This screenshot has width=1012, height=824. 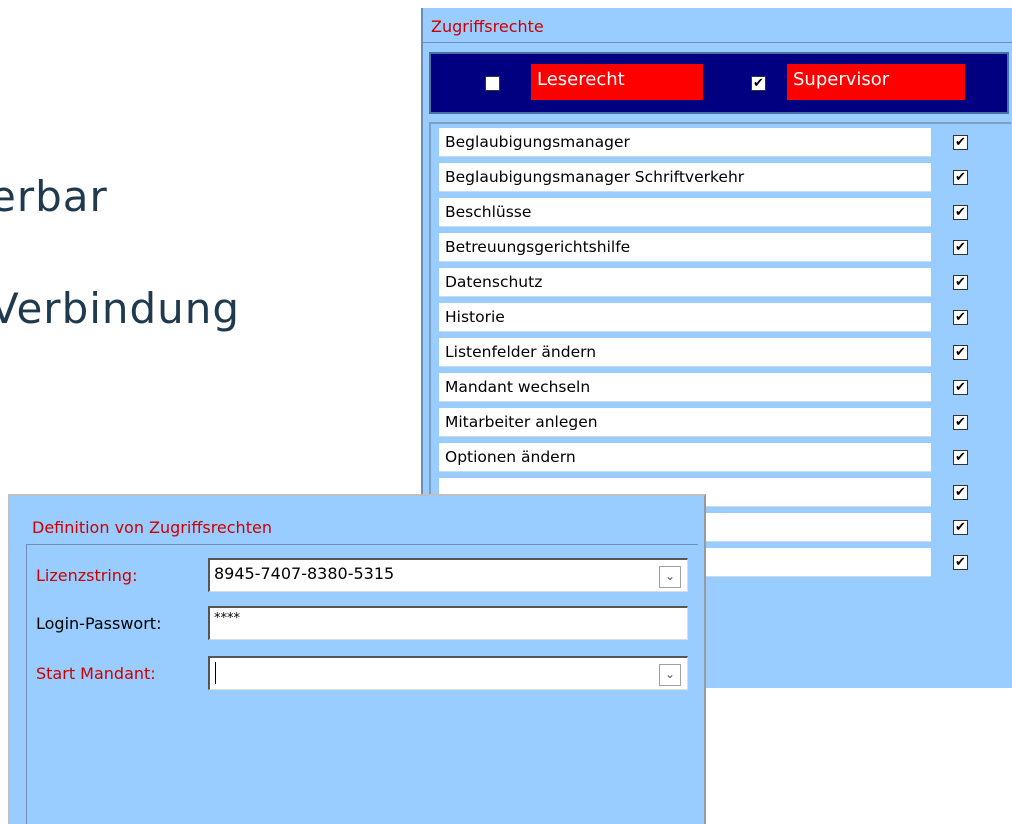 What do you see at coordinates (448, 575) in the screenshot?
I see `lizenz-combobox: 8945-7407-8380-5315 ⌄` at bounding box center [448, 575].